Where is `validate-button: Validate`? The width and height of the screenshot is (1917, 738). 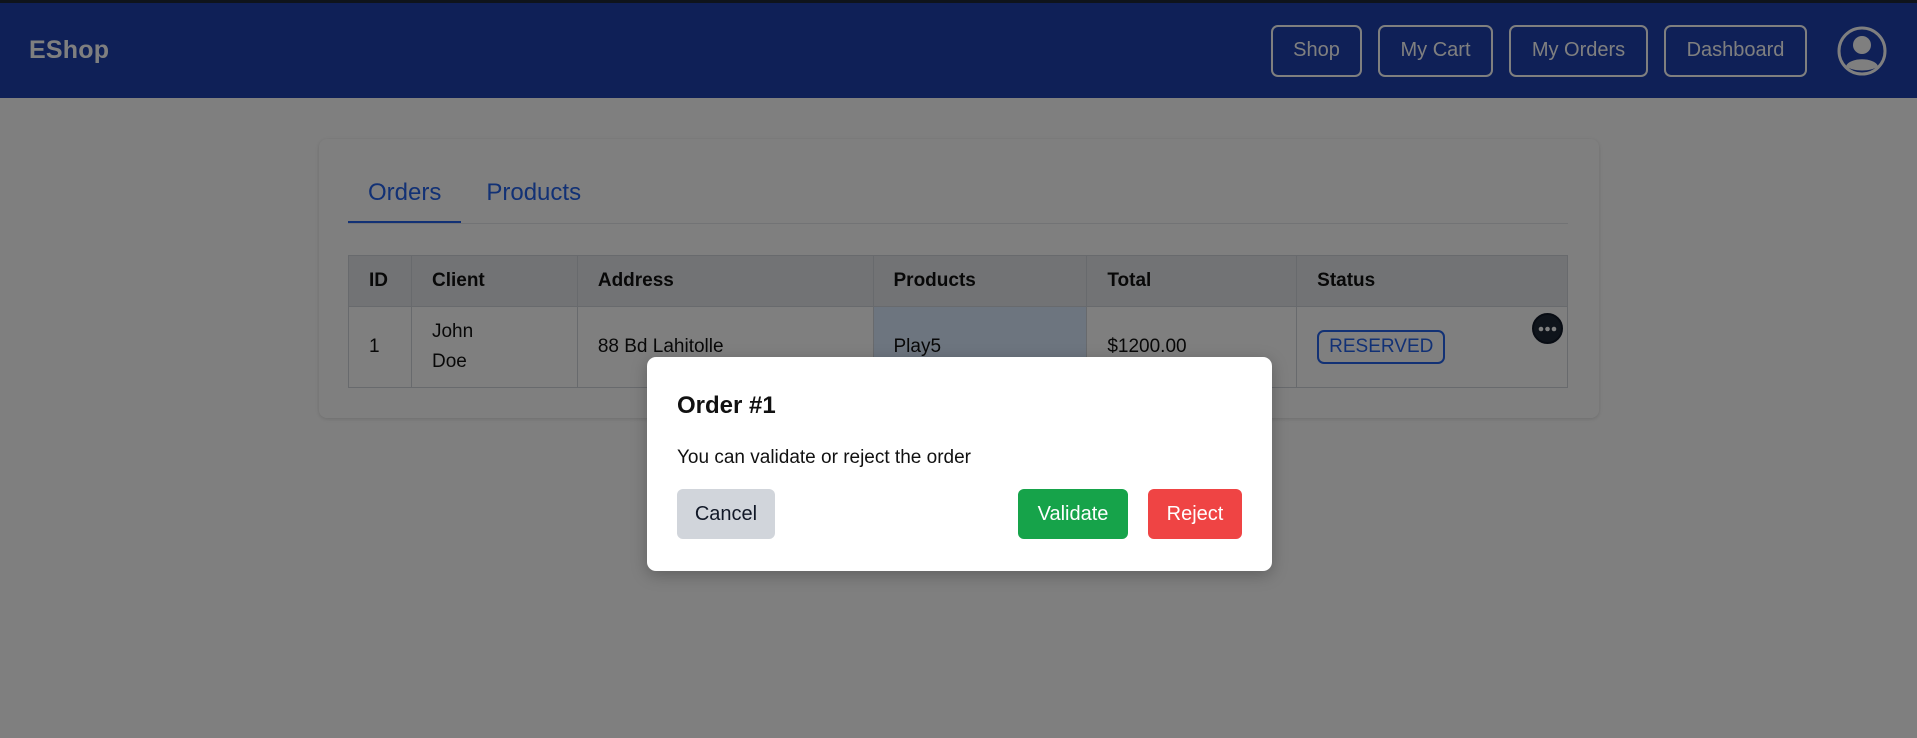
validate-button: Validate is located at coordinates (1073, 514).